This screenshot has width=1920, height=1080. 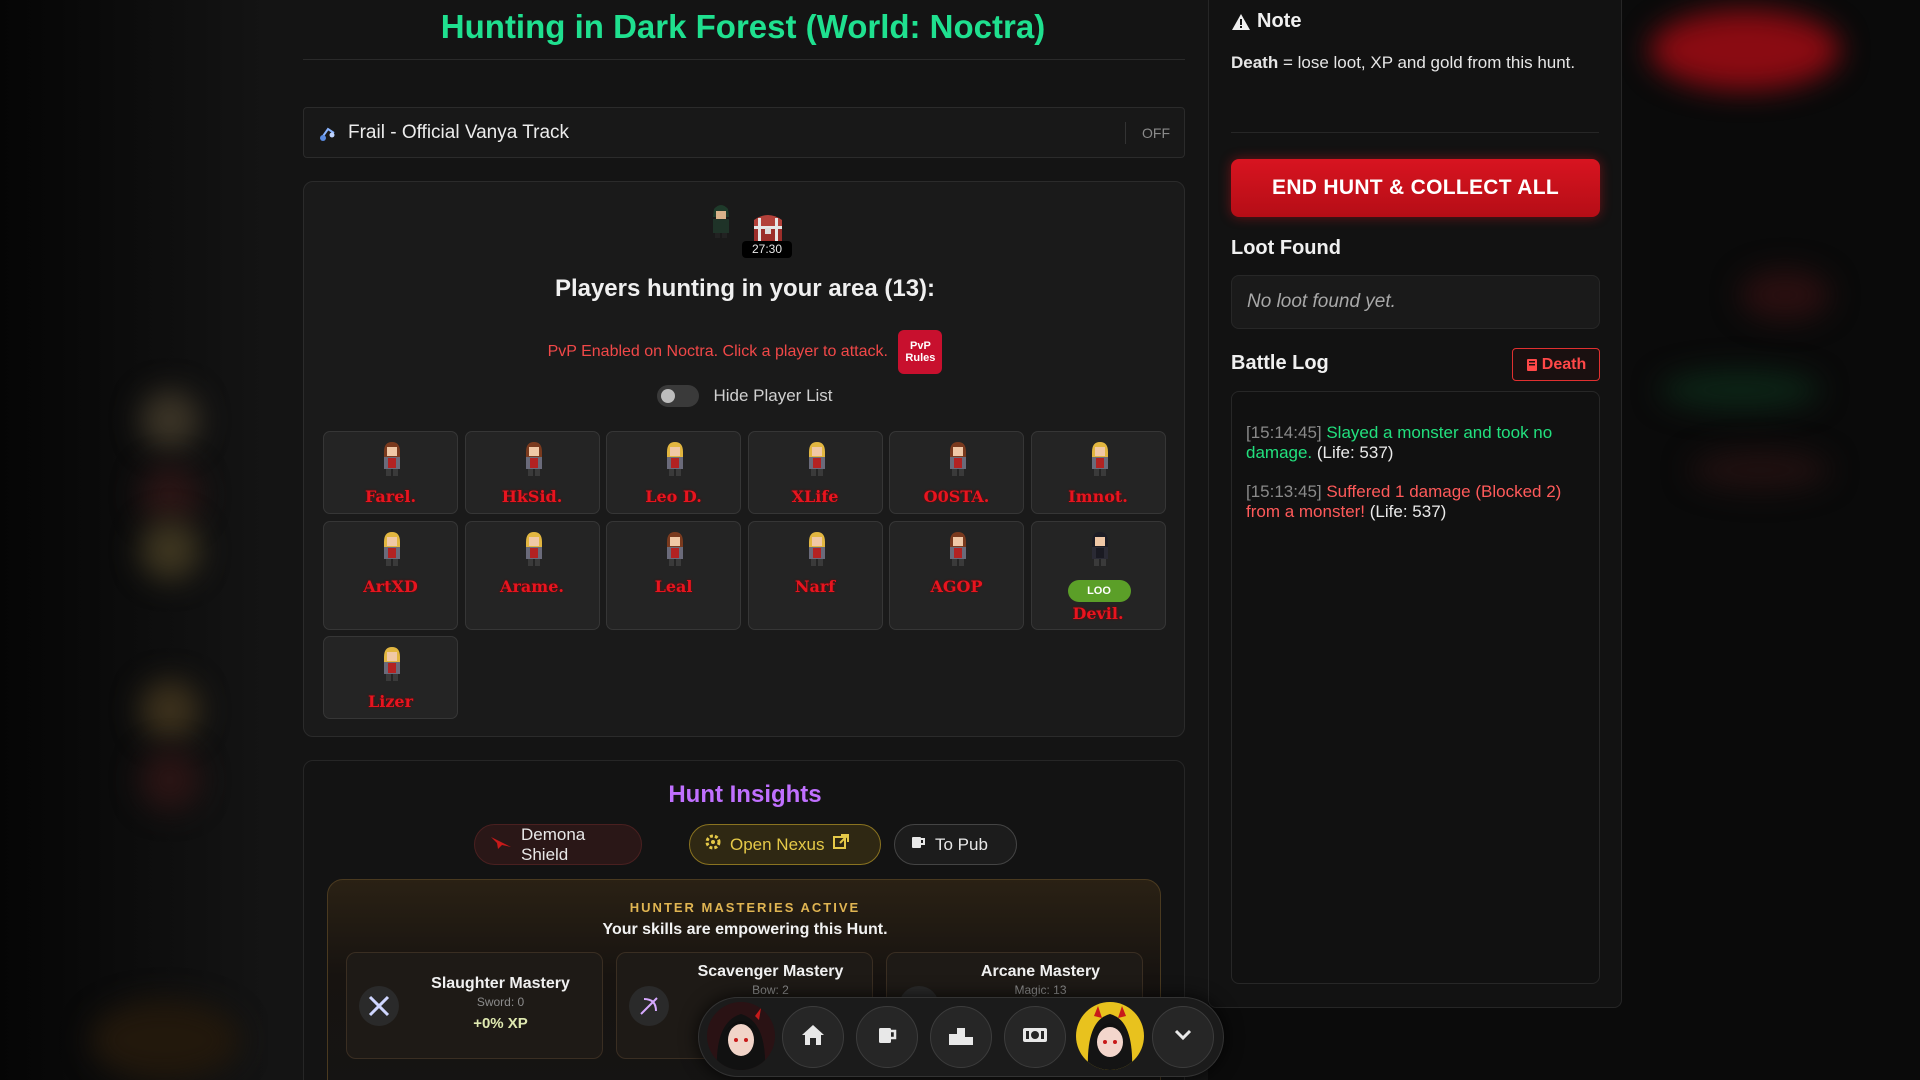 I want to click on player-name: HkSid., so click(x=532, y=496).